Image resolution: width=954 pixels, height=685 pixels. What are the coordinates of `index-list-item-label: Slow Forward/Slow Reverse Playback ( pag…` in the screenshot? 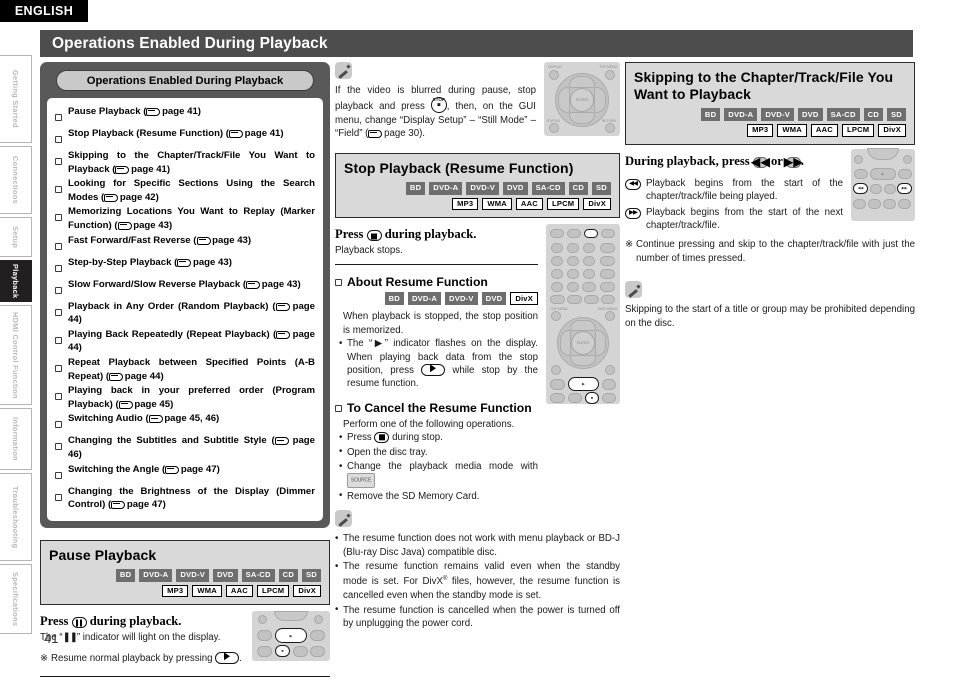 It's located at (184, 284).